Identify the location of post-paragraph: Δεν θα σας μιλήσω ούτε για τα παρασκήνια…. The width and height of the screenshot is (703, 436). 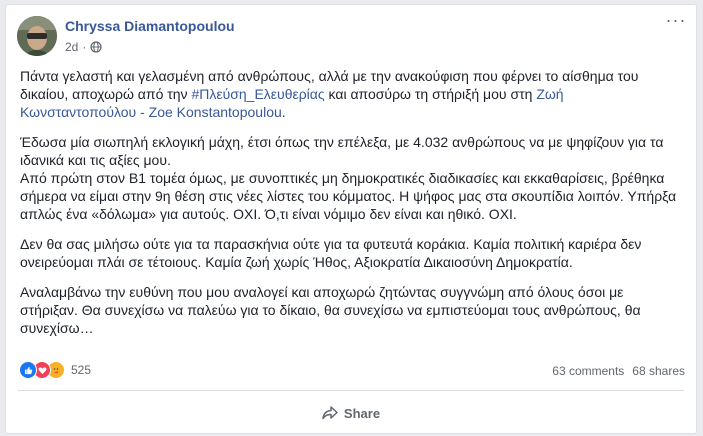
(350, 253).